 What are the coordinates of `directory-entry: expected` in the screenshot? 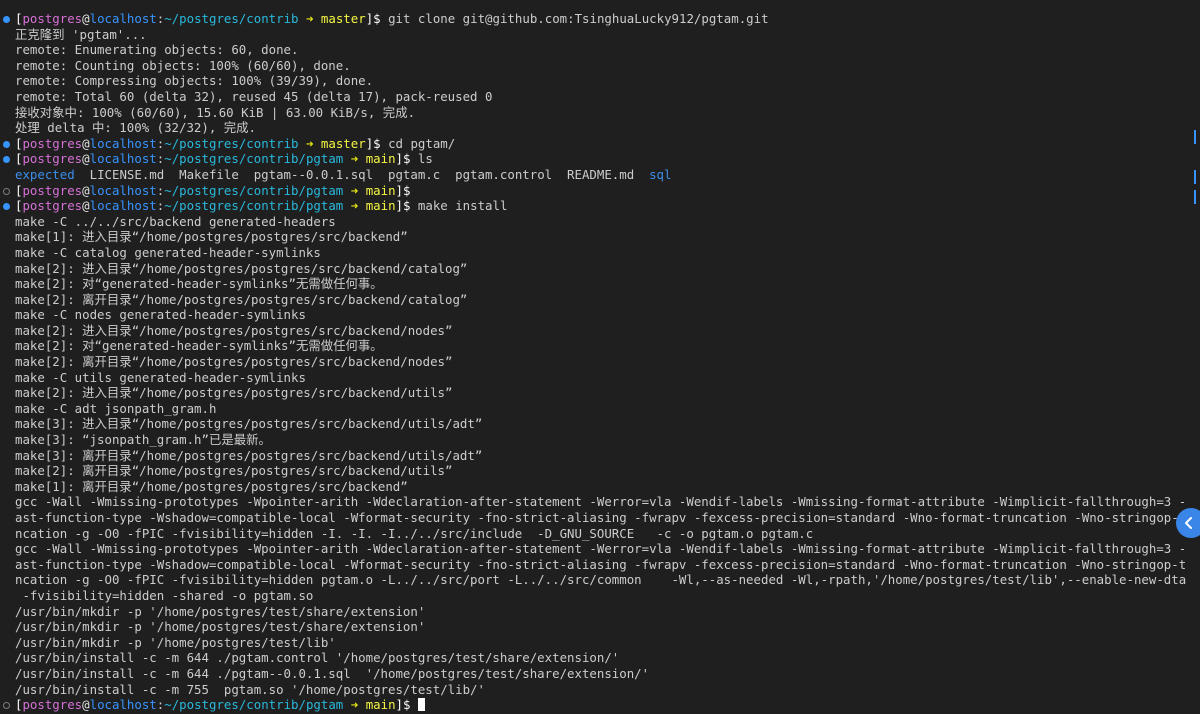 It's located at (45, 174).